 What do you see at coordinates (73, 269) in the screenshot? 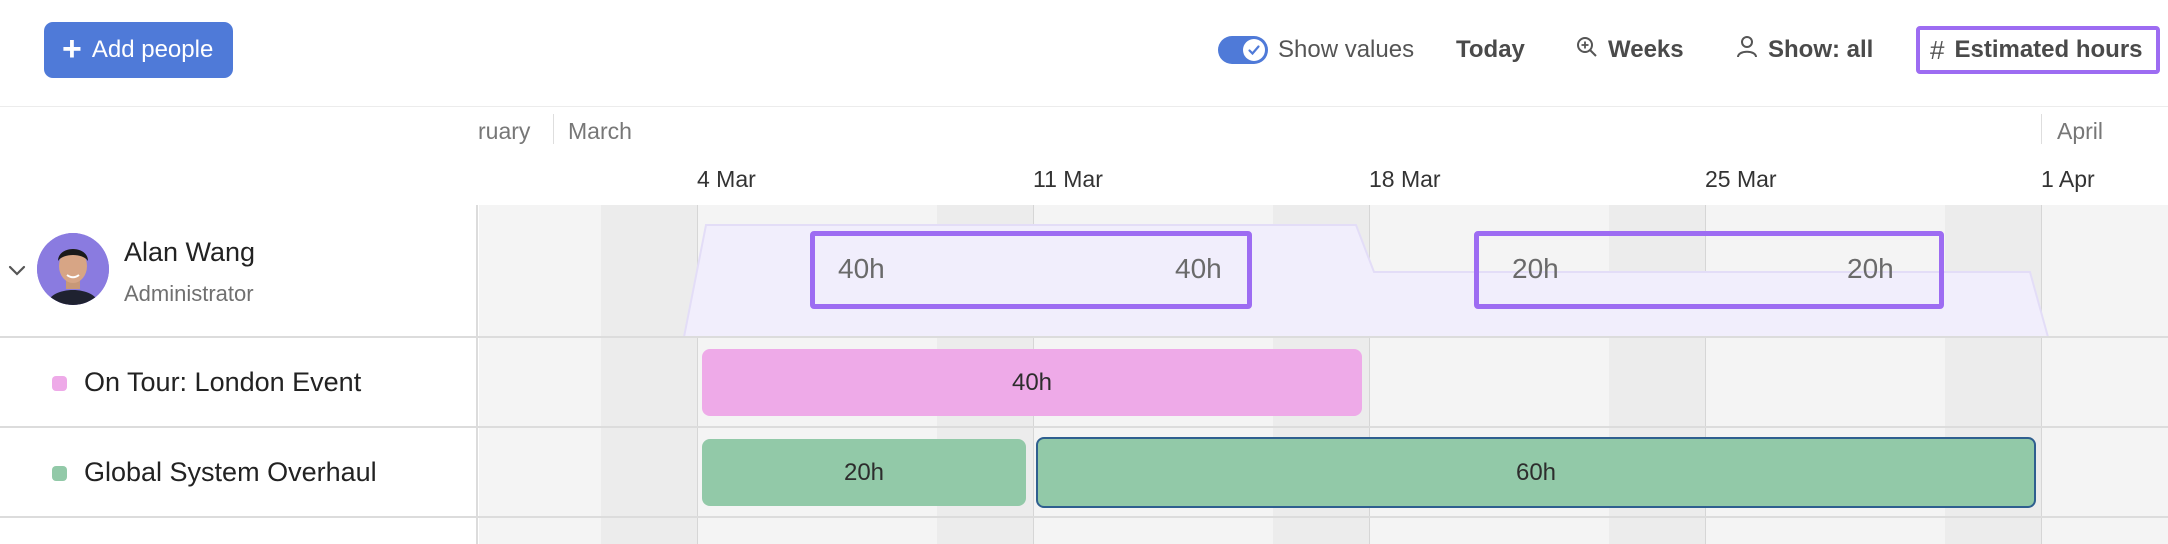
I see `avatar` at bounding box center [73, 269].